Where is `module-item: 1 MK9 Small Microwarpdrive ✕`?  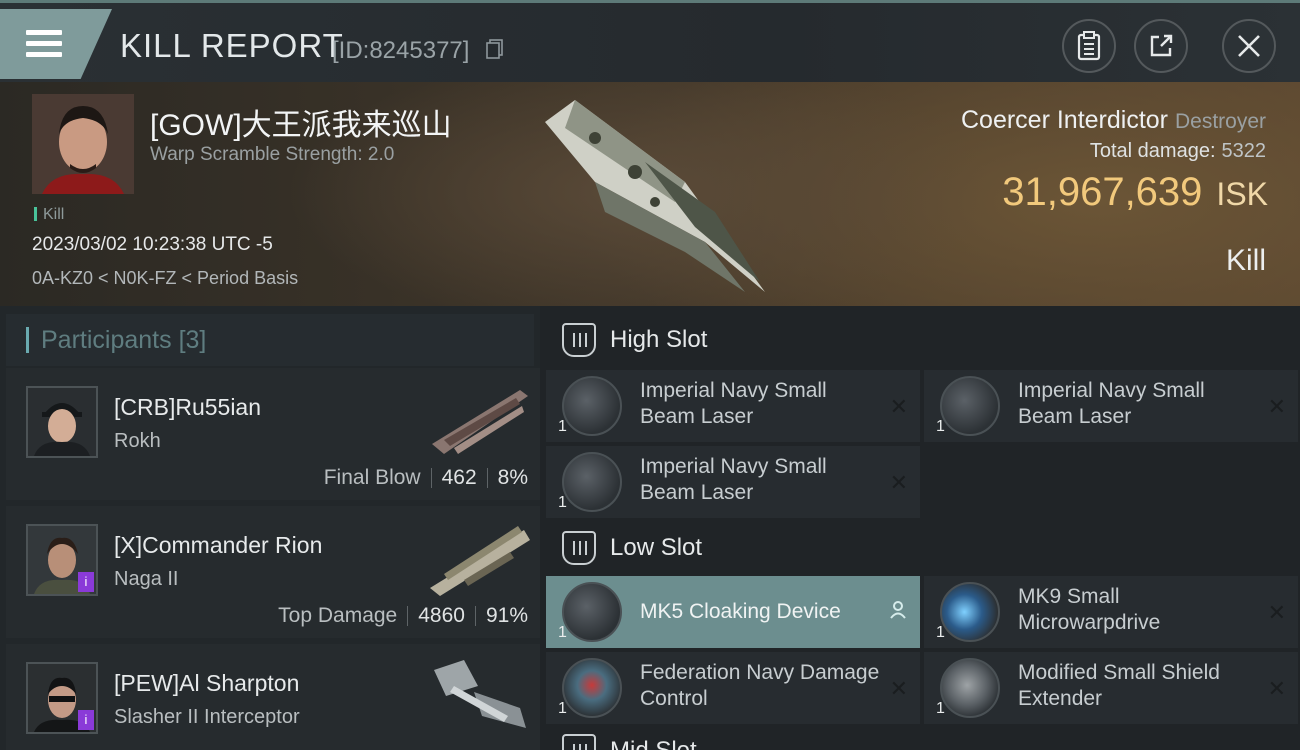 module-item: 1 MK9 Small Microwarpdrive ✕ is located at coordinates (1111, 612).